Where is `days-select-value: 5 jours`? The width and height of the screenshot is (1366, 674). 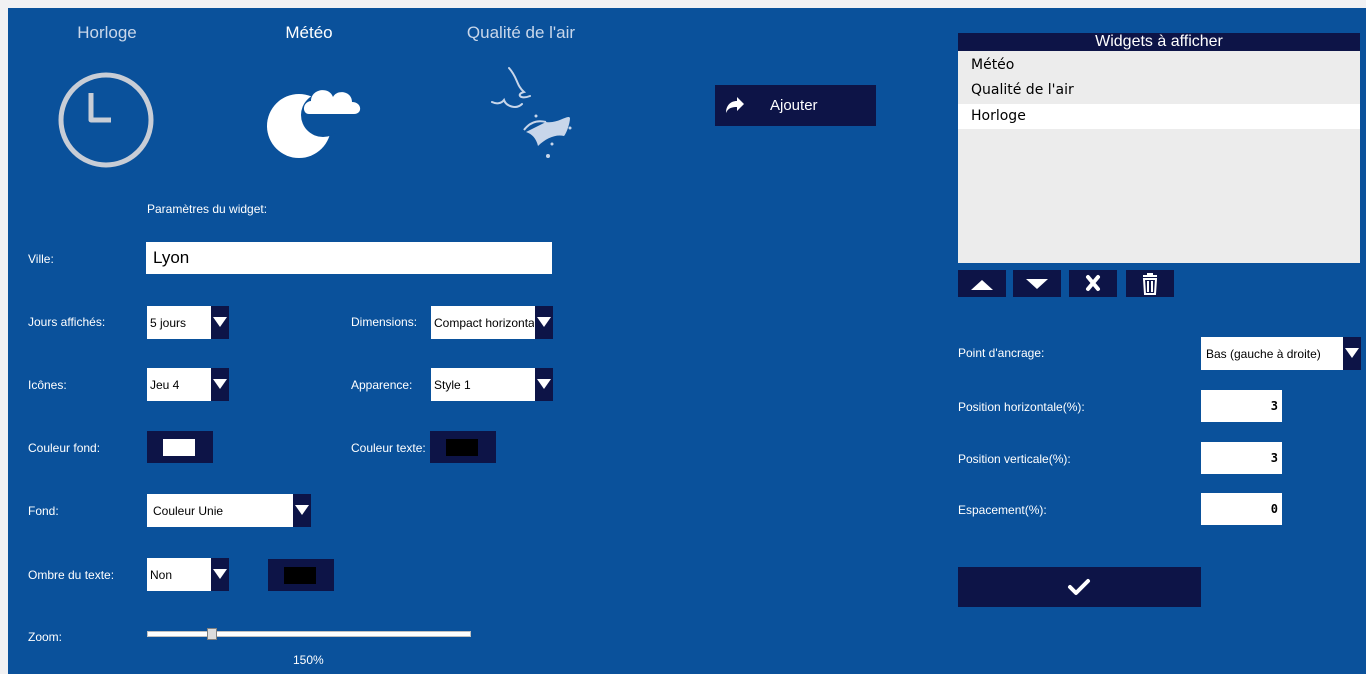
days-select-value: 5 jours is located at coordinates (168, 323).